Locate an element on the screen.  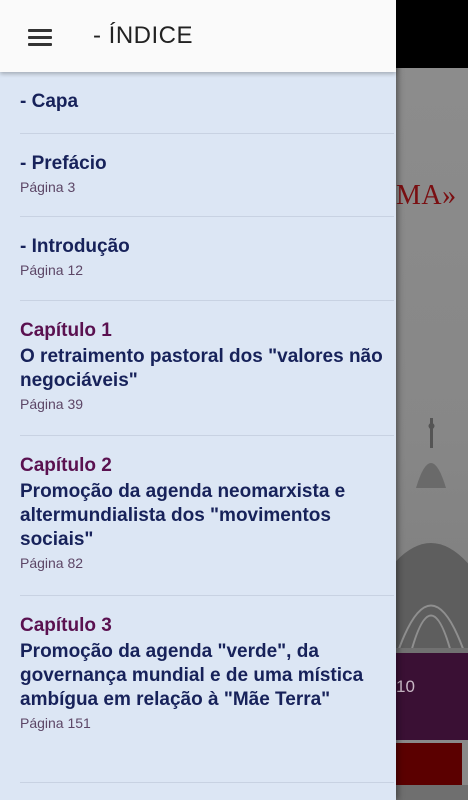
background-book-cover: MA» 10 is located at coordinates (432, 434).